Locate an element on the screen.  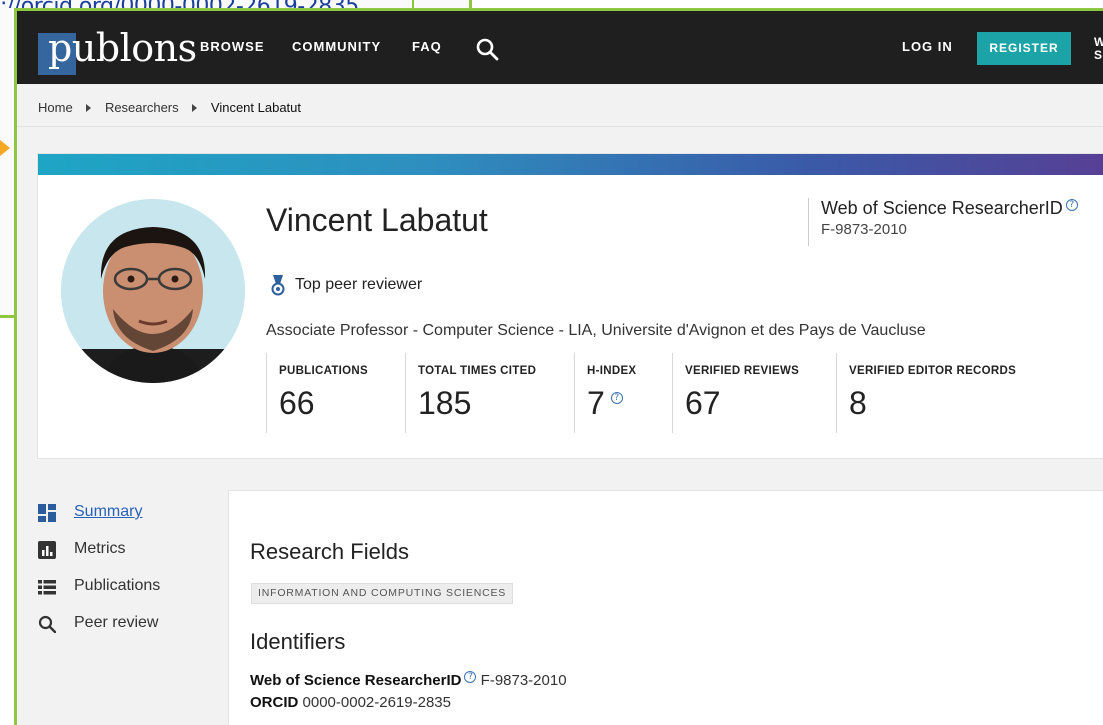
card-gradient-strip is located at coordinates (570, 164).